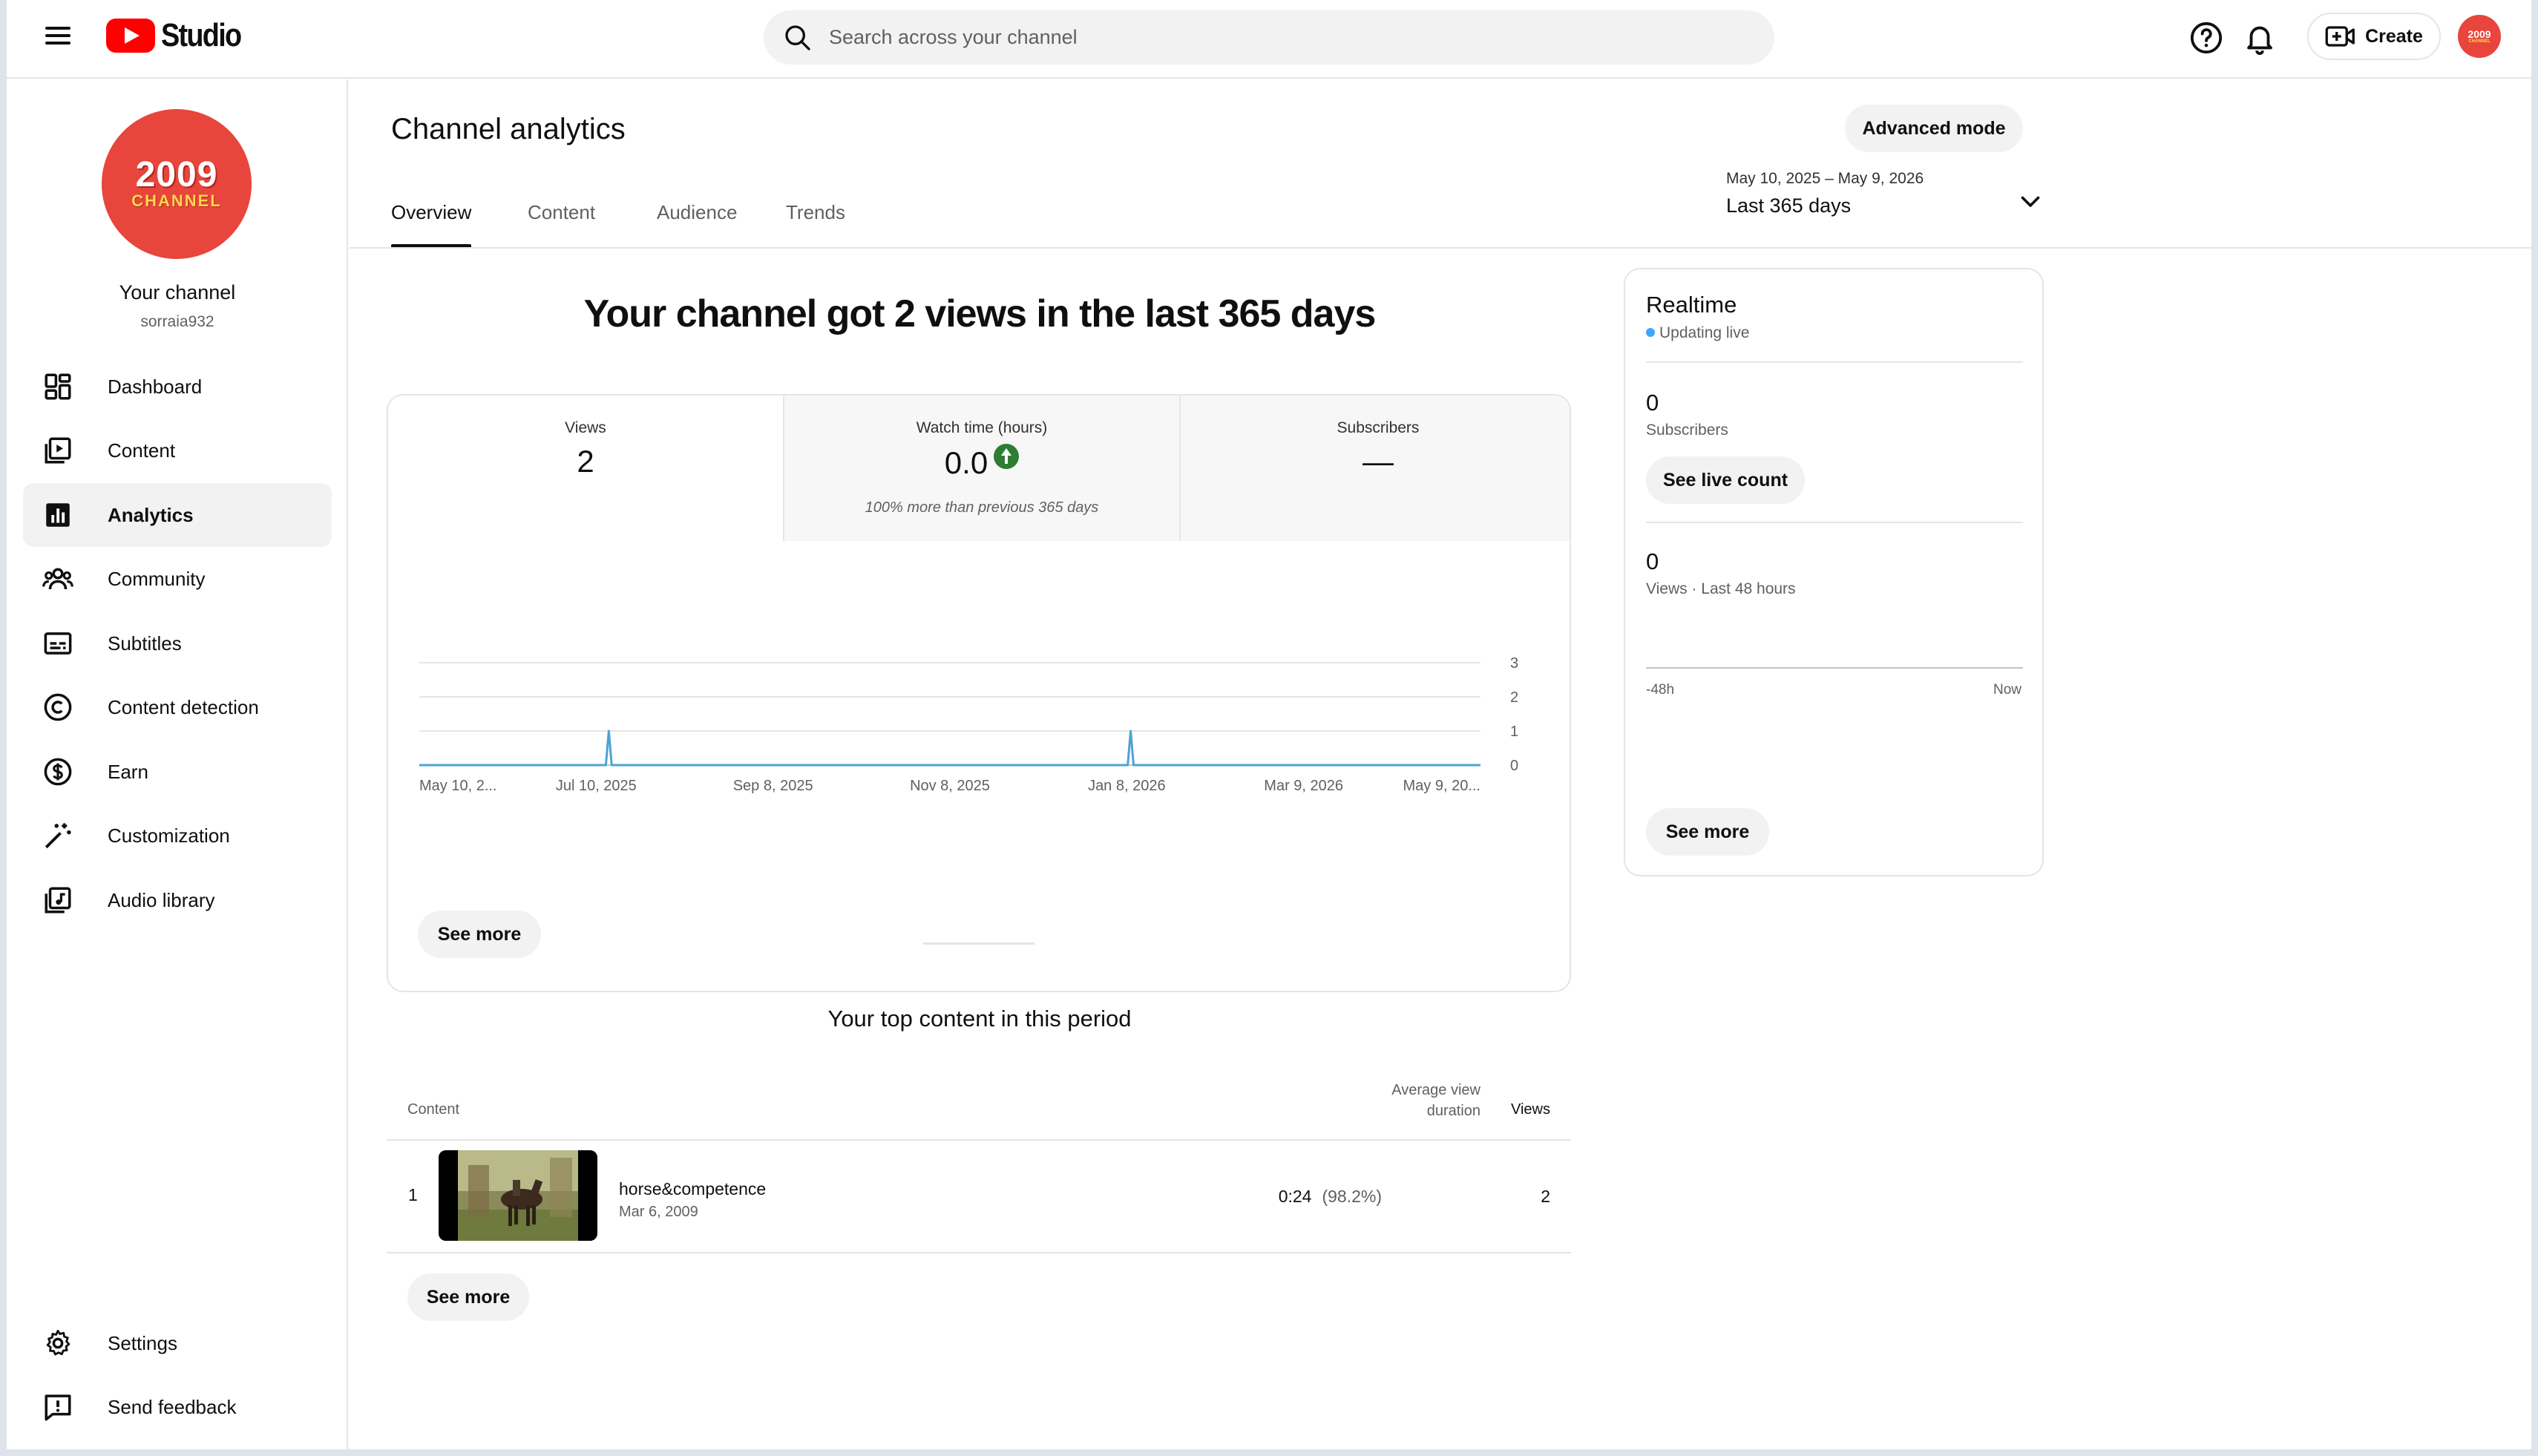  Describe the element at coordinates (431, 224) in the screenshot. I see `tab-overview: Overview` at that location.